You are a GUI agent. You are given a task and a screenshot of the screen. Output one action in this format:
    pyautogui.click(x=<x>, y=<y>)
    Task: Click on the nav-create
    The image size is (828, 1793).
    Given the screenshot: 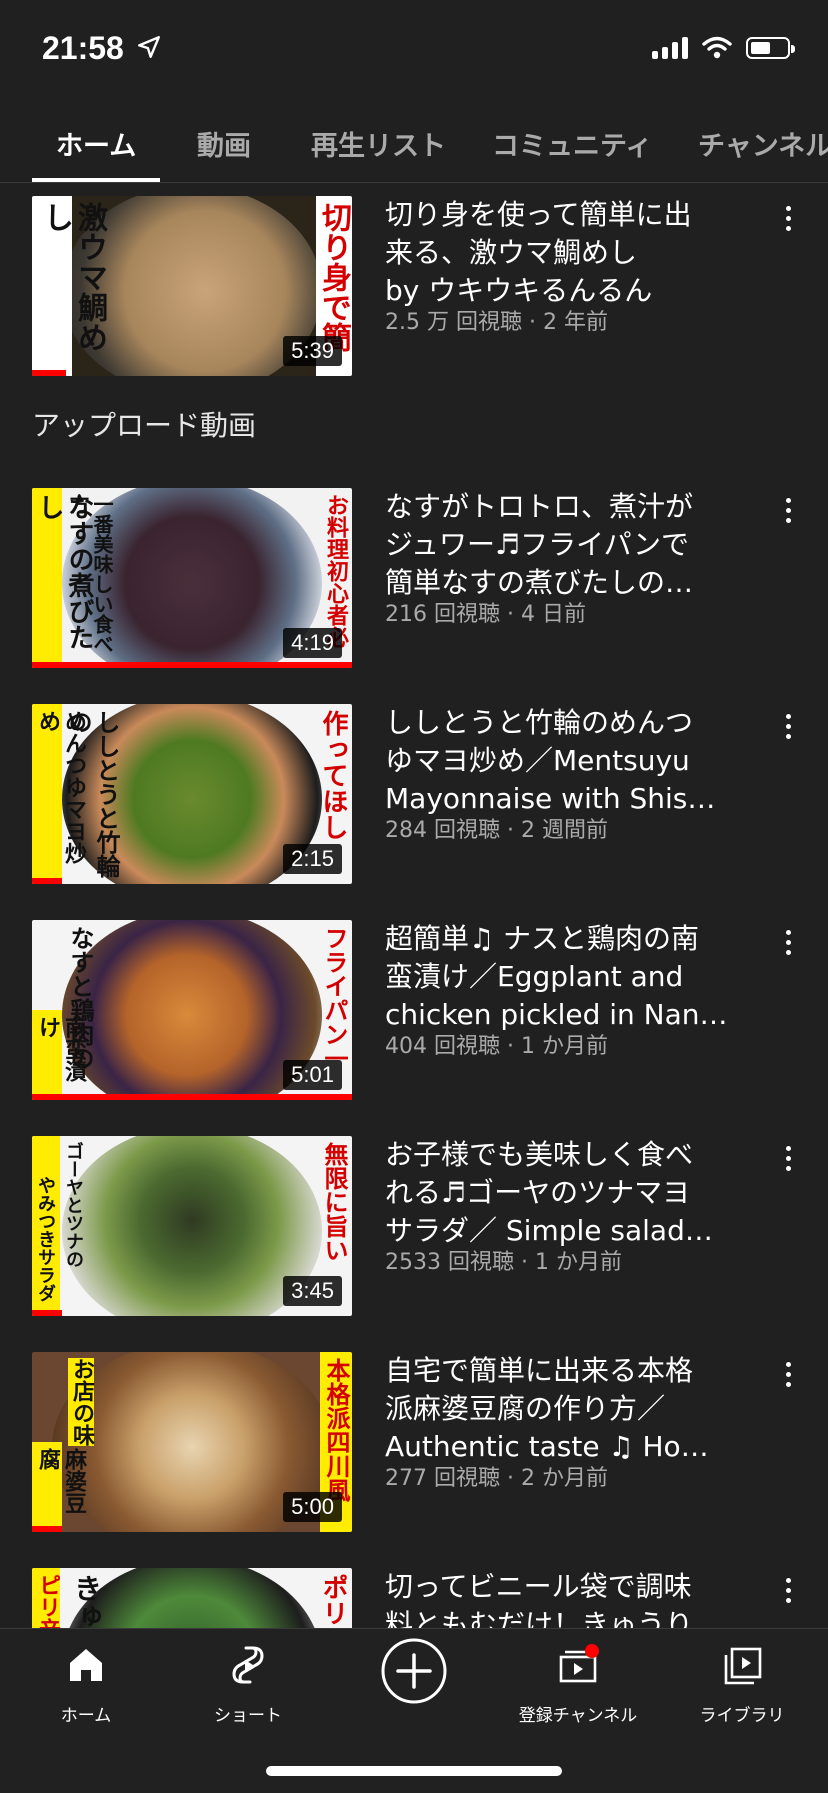 What is the action you would take?
    pyautogui.click(x=414, y=1673)
    